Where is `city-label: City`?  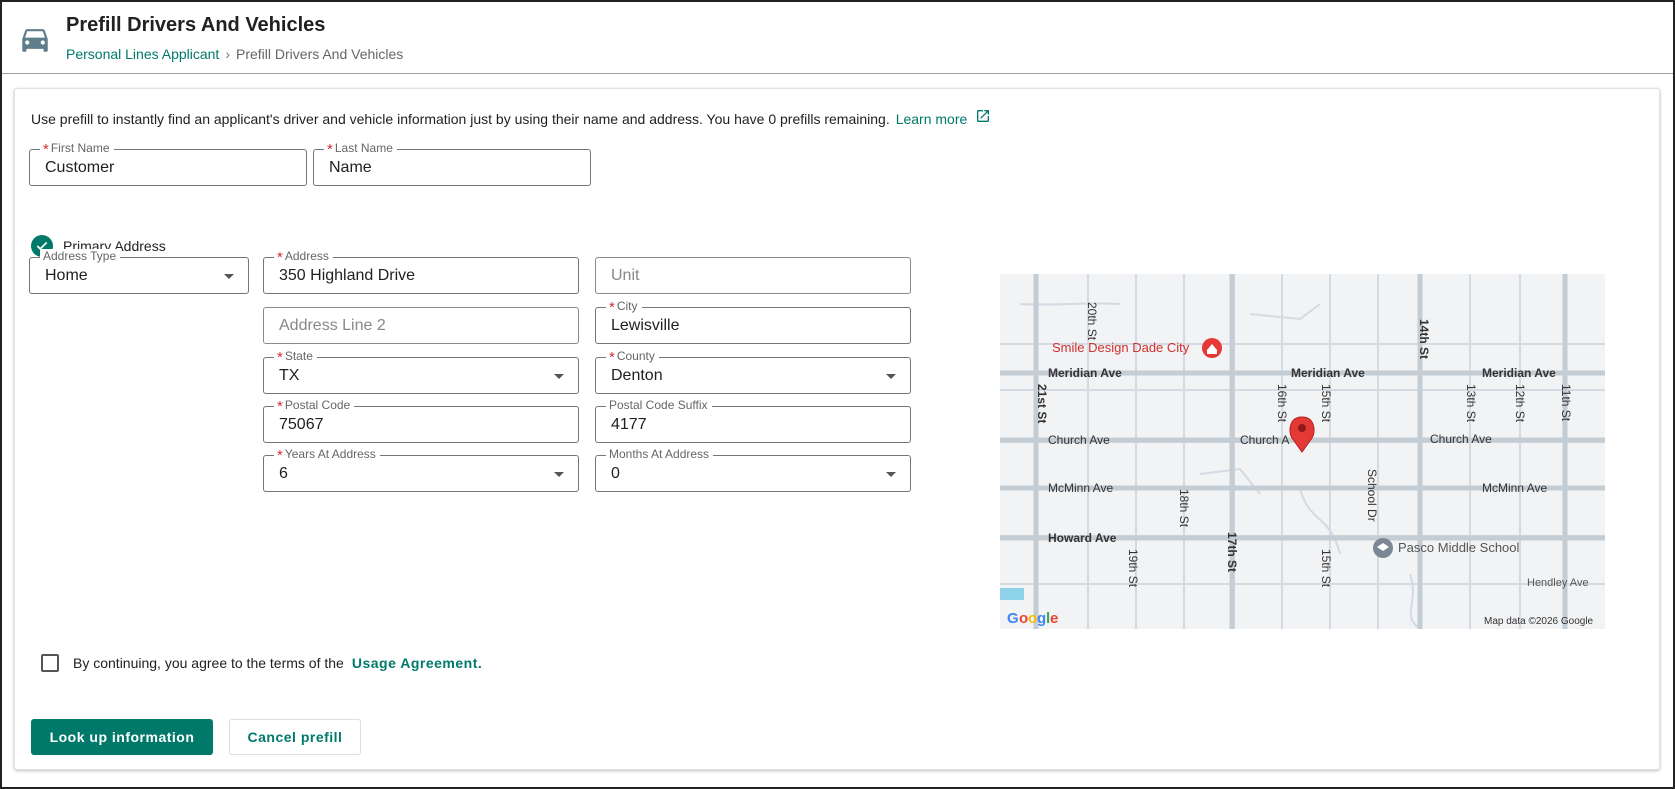 city-label: City is located at coordinates (627, 306).